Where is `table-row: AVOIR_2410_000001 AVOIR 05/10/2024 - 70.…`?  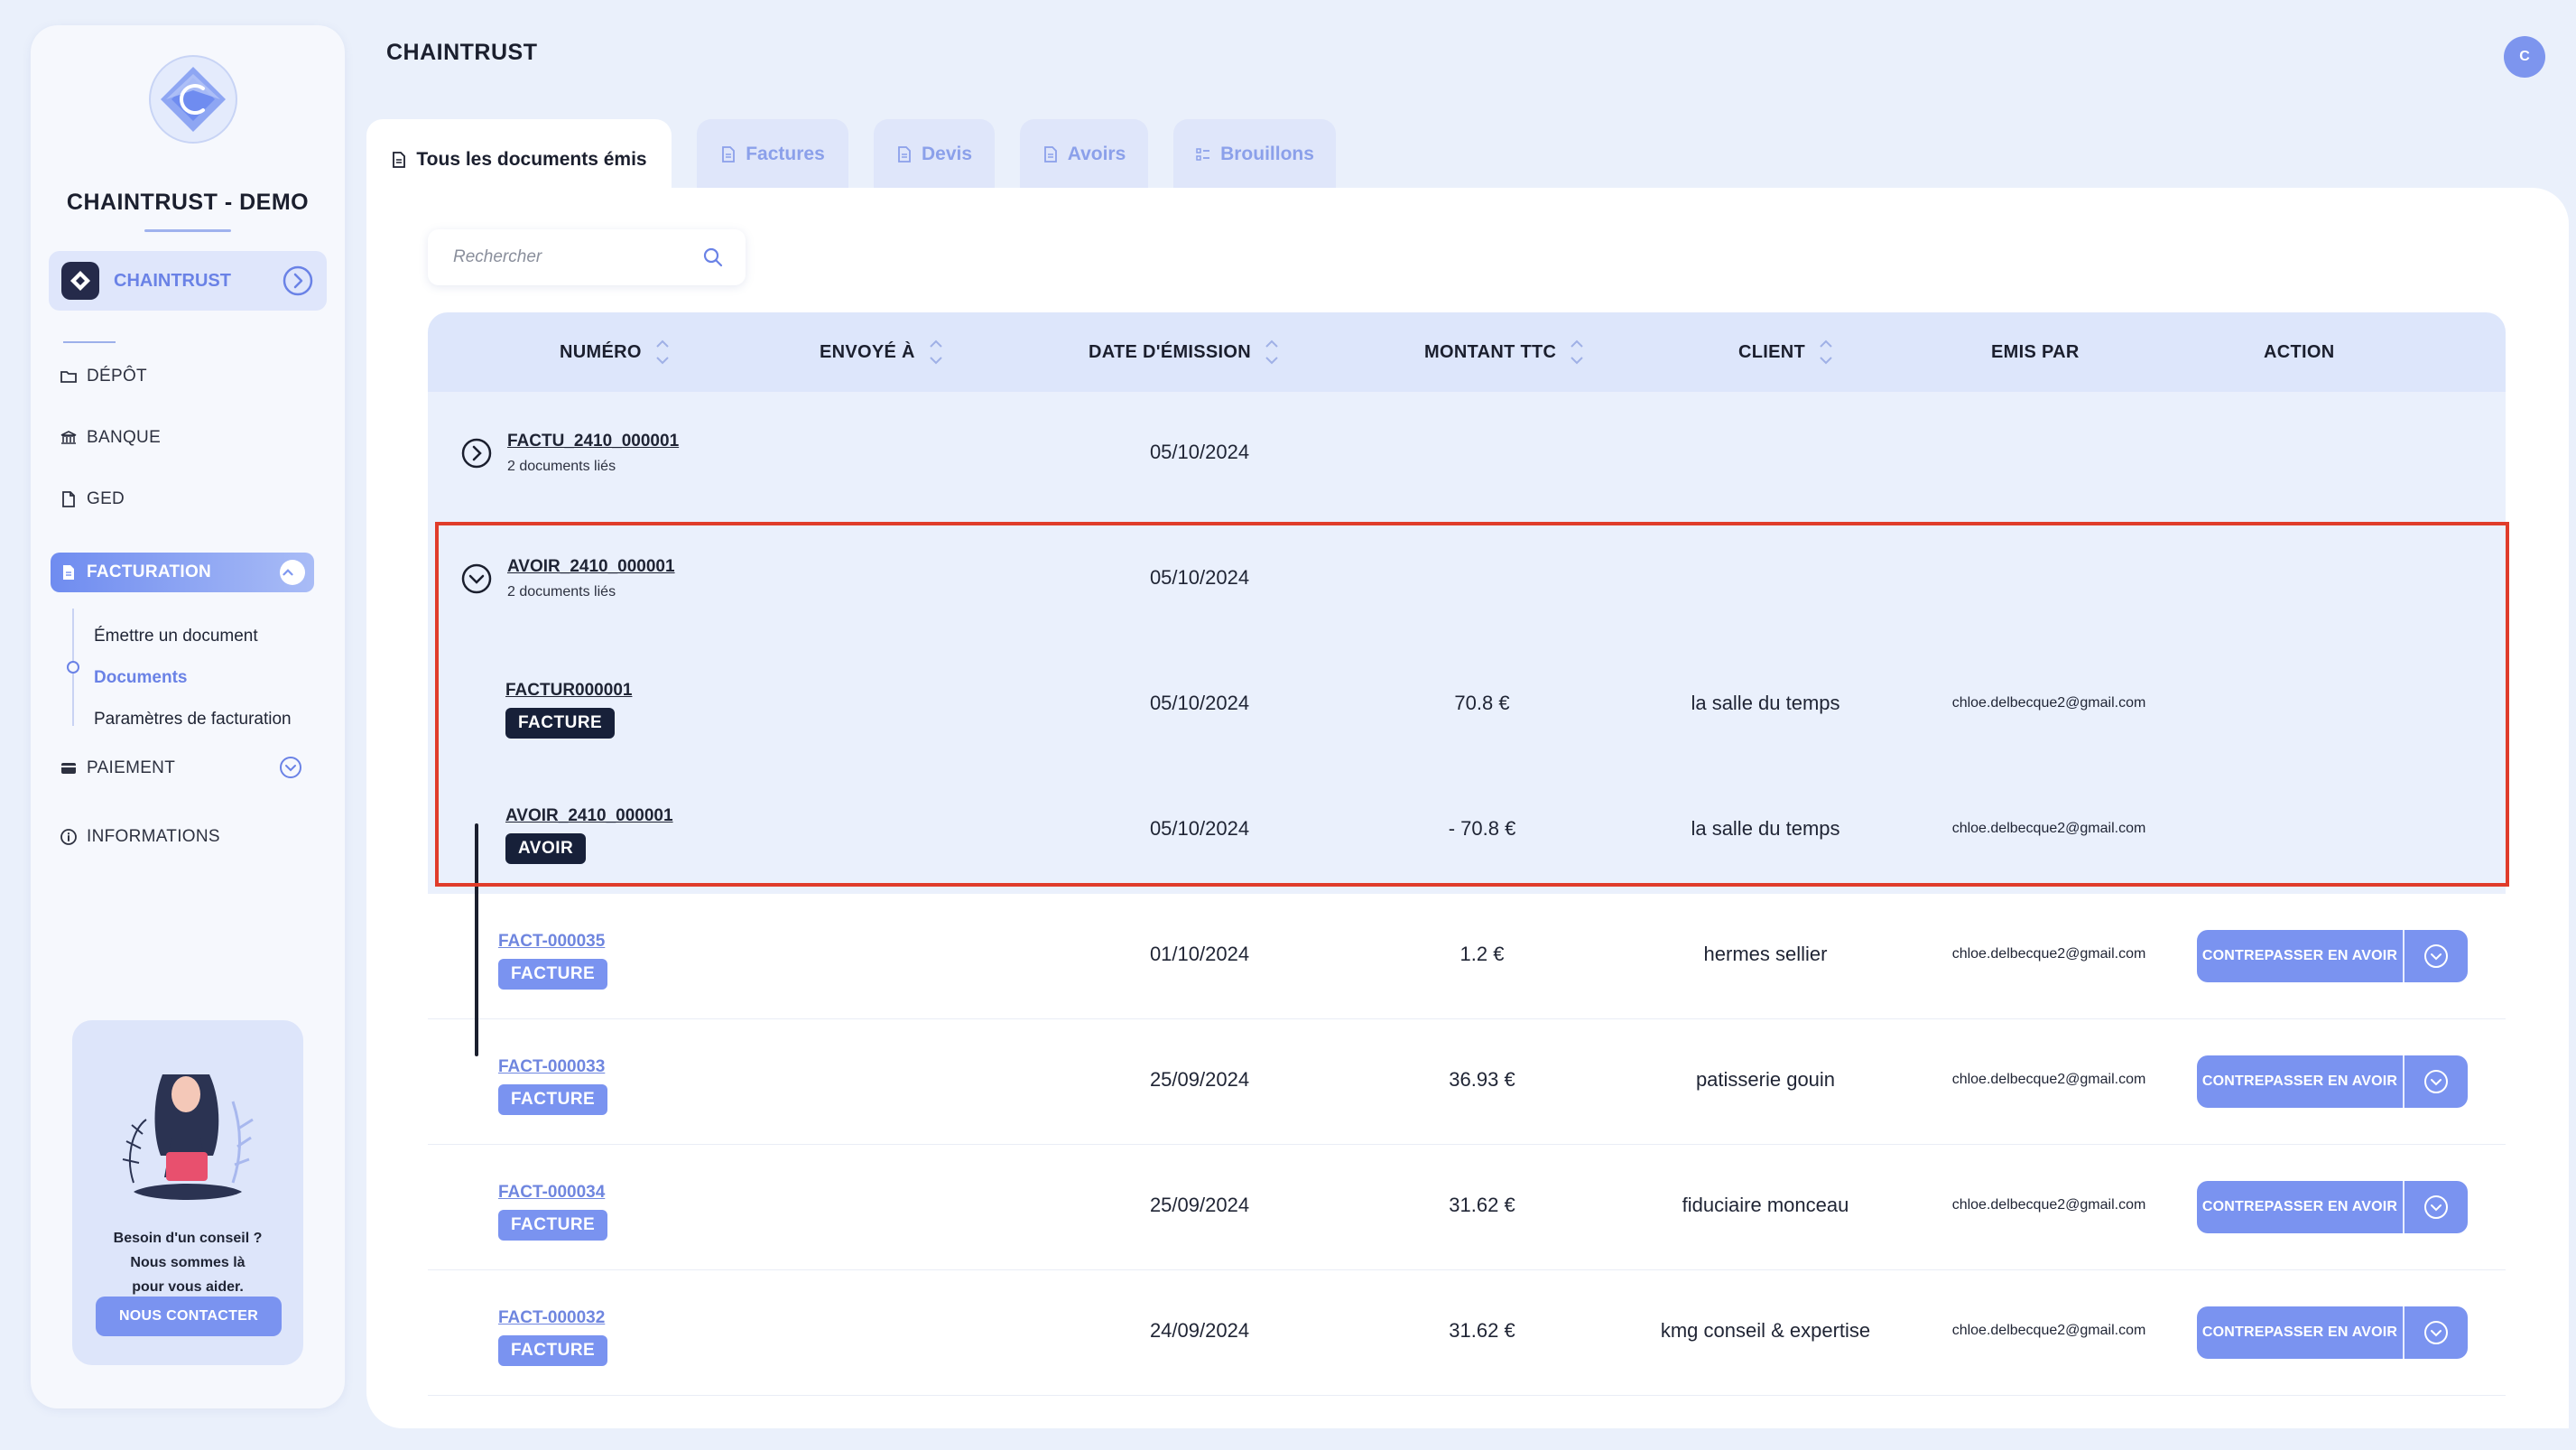 table-row: AVOIR_2410_000001 AVOIR 05/10/2024 - 70.… is located at coordinates (1467, 831).